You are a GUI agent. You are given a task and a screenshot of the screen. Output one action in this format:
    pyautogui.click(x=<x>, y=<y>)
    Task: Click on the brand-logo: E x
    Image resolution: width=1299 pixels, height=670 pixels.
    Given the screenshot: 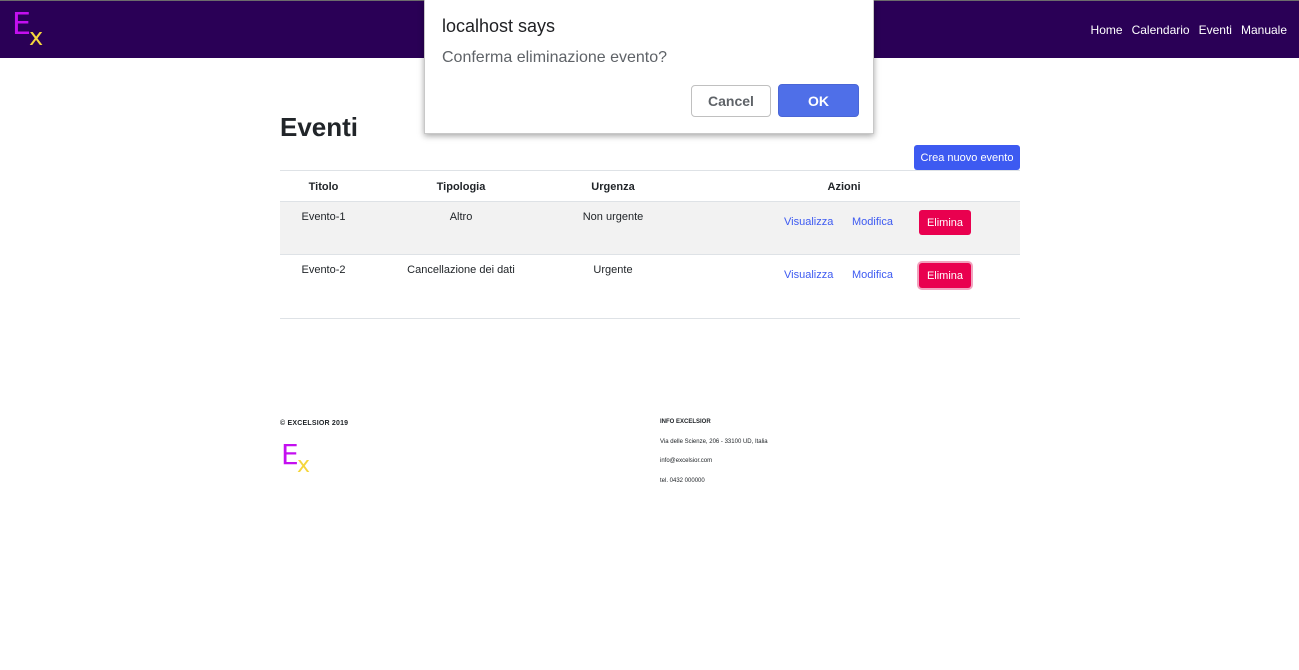 What is the action you would take?
    pyautogui.click(x=32, y=31)
    